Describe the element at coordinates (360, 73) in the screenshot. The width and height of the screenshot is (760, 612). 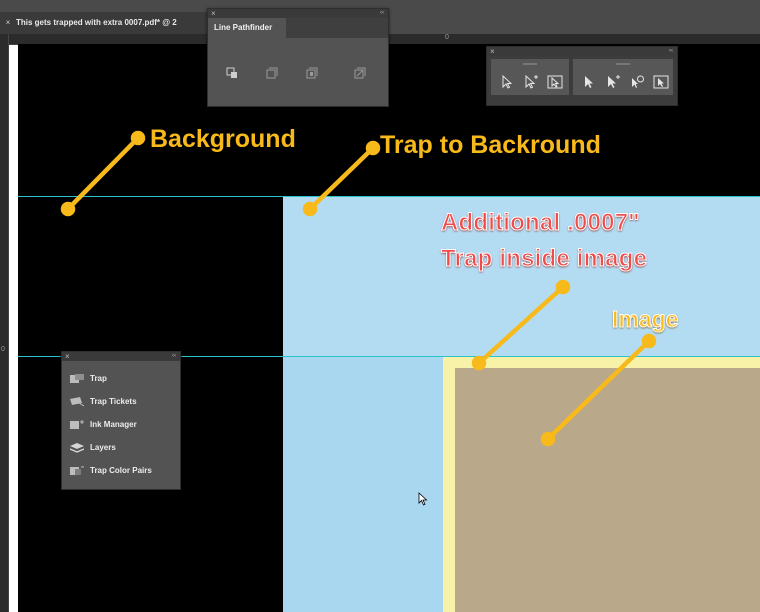
I see `pathfinder-exclude-icon` at that location.